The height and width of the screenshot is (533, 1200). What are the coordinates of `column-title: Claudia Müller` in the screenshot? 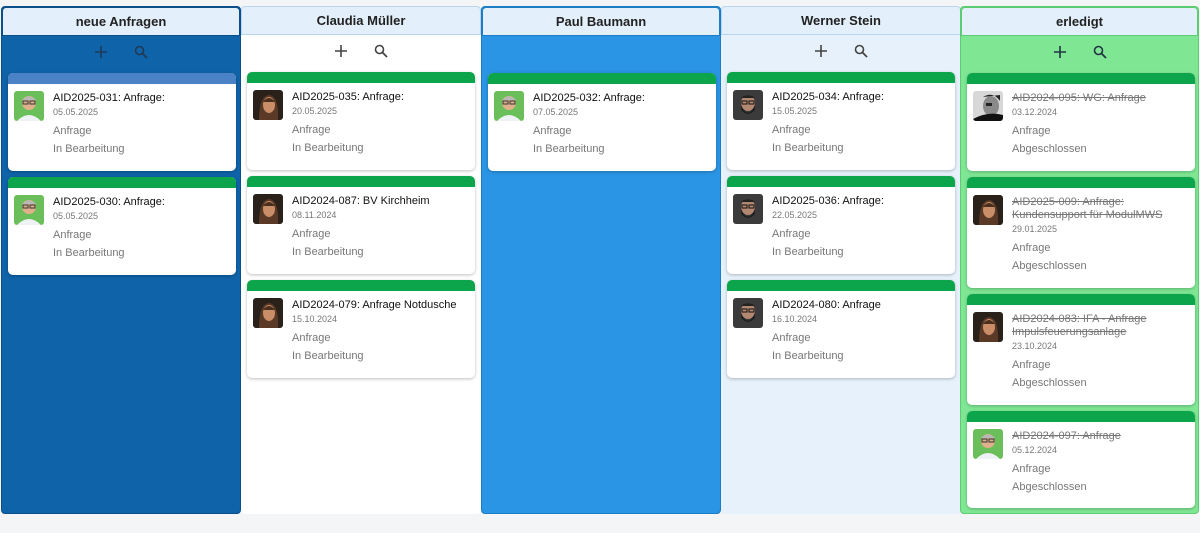 It's located at (361, 20).